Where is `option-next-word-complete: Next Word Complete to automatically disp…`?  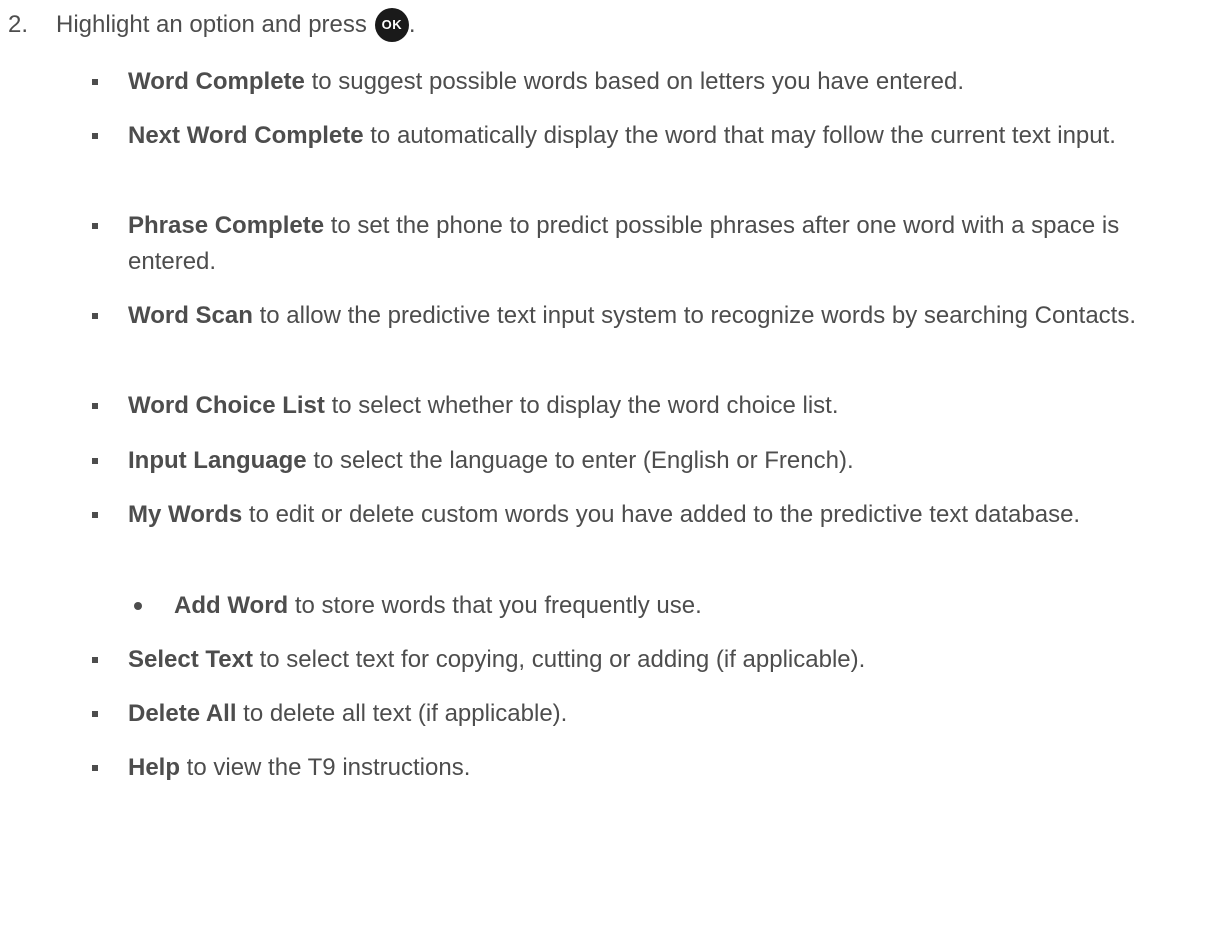 option-next-word-complete: Next Word Complete to automatically disp… is located at coordinates (642, 136).